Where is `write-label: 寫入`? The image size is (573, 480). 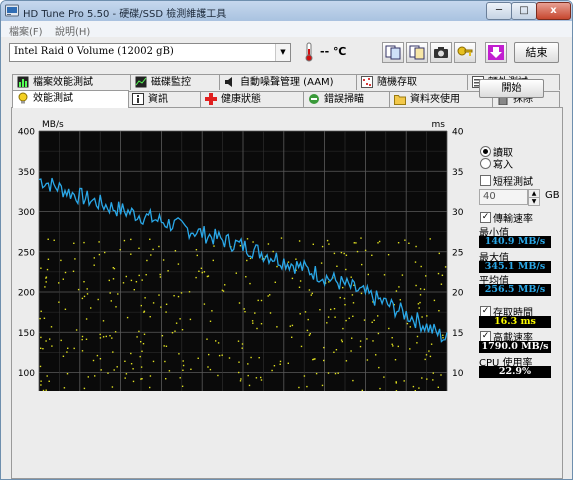
write-label: 寫入 is located at coordinates (503, 165).